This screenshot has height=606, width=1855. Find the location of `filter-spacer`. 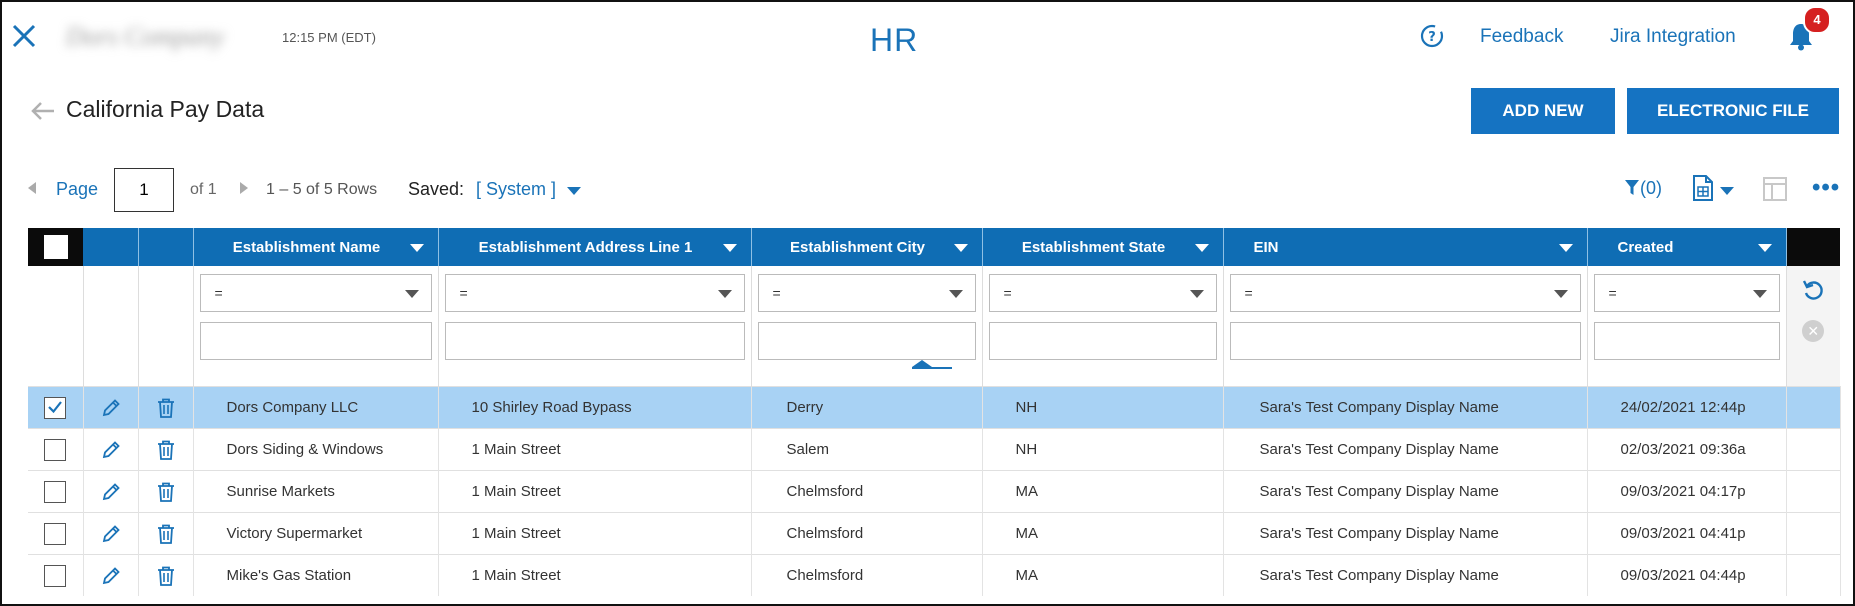

filter-spacer is located at coordinates (56, 326).